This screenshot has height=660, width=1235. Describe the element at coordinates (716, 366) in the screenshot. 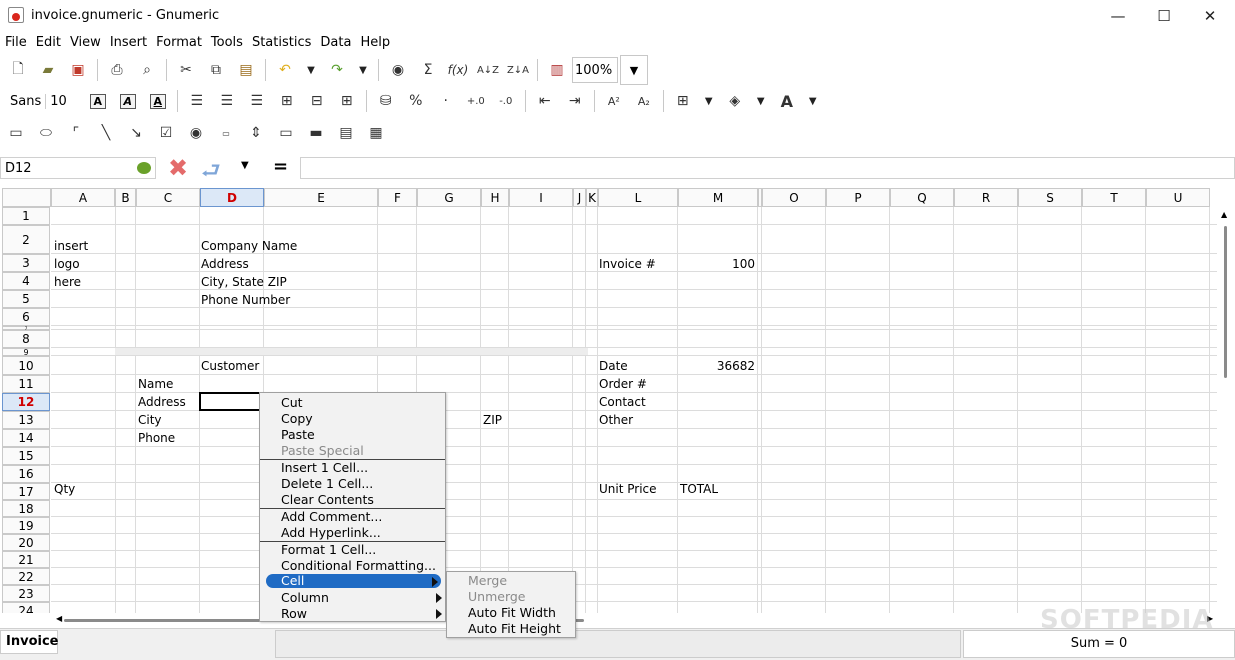

I see `cell-m10: 36682` at that location.